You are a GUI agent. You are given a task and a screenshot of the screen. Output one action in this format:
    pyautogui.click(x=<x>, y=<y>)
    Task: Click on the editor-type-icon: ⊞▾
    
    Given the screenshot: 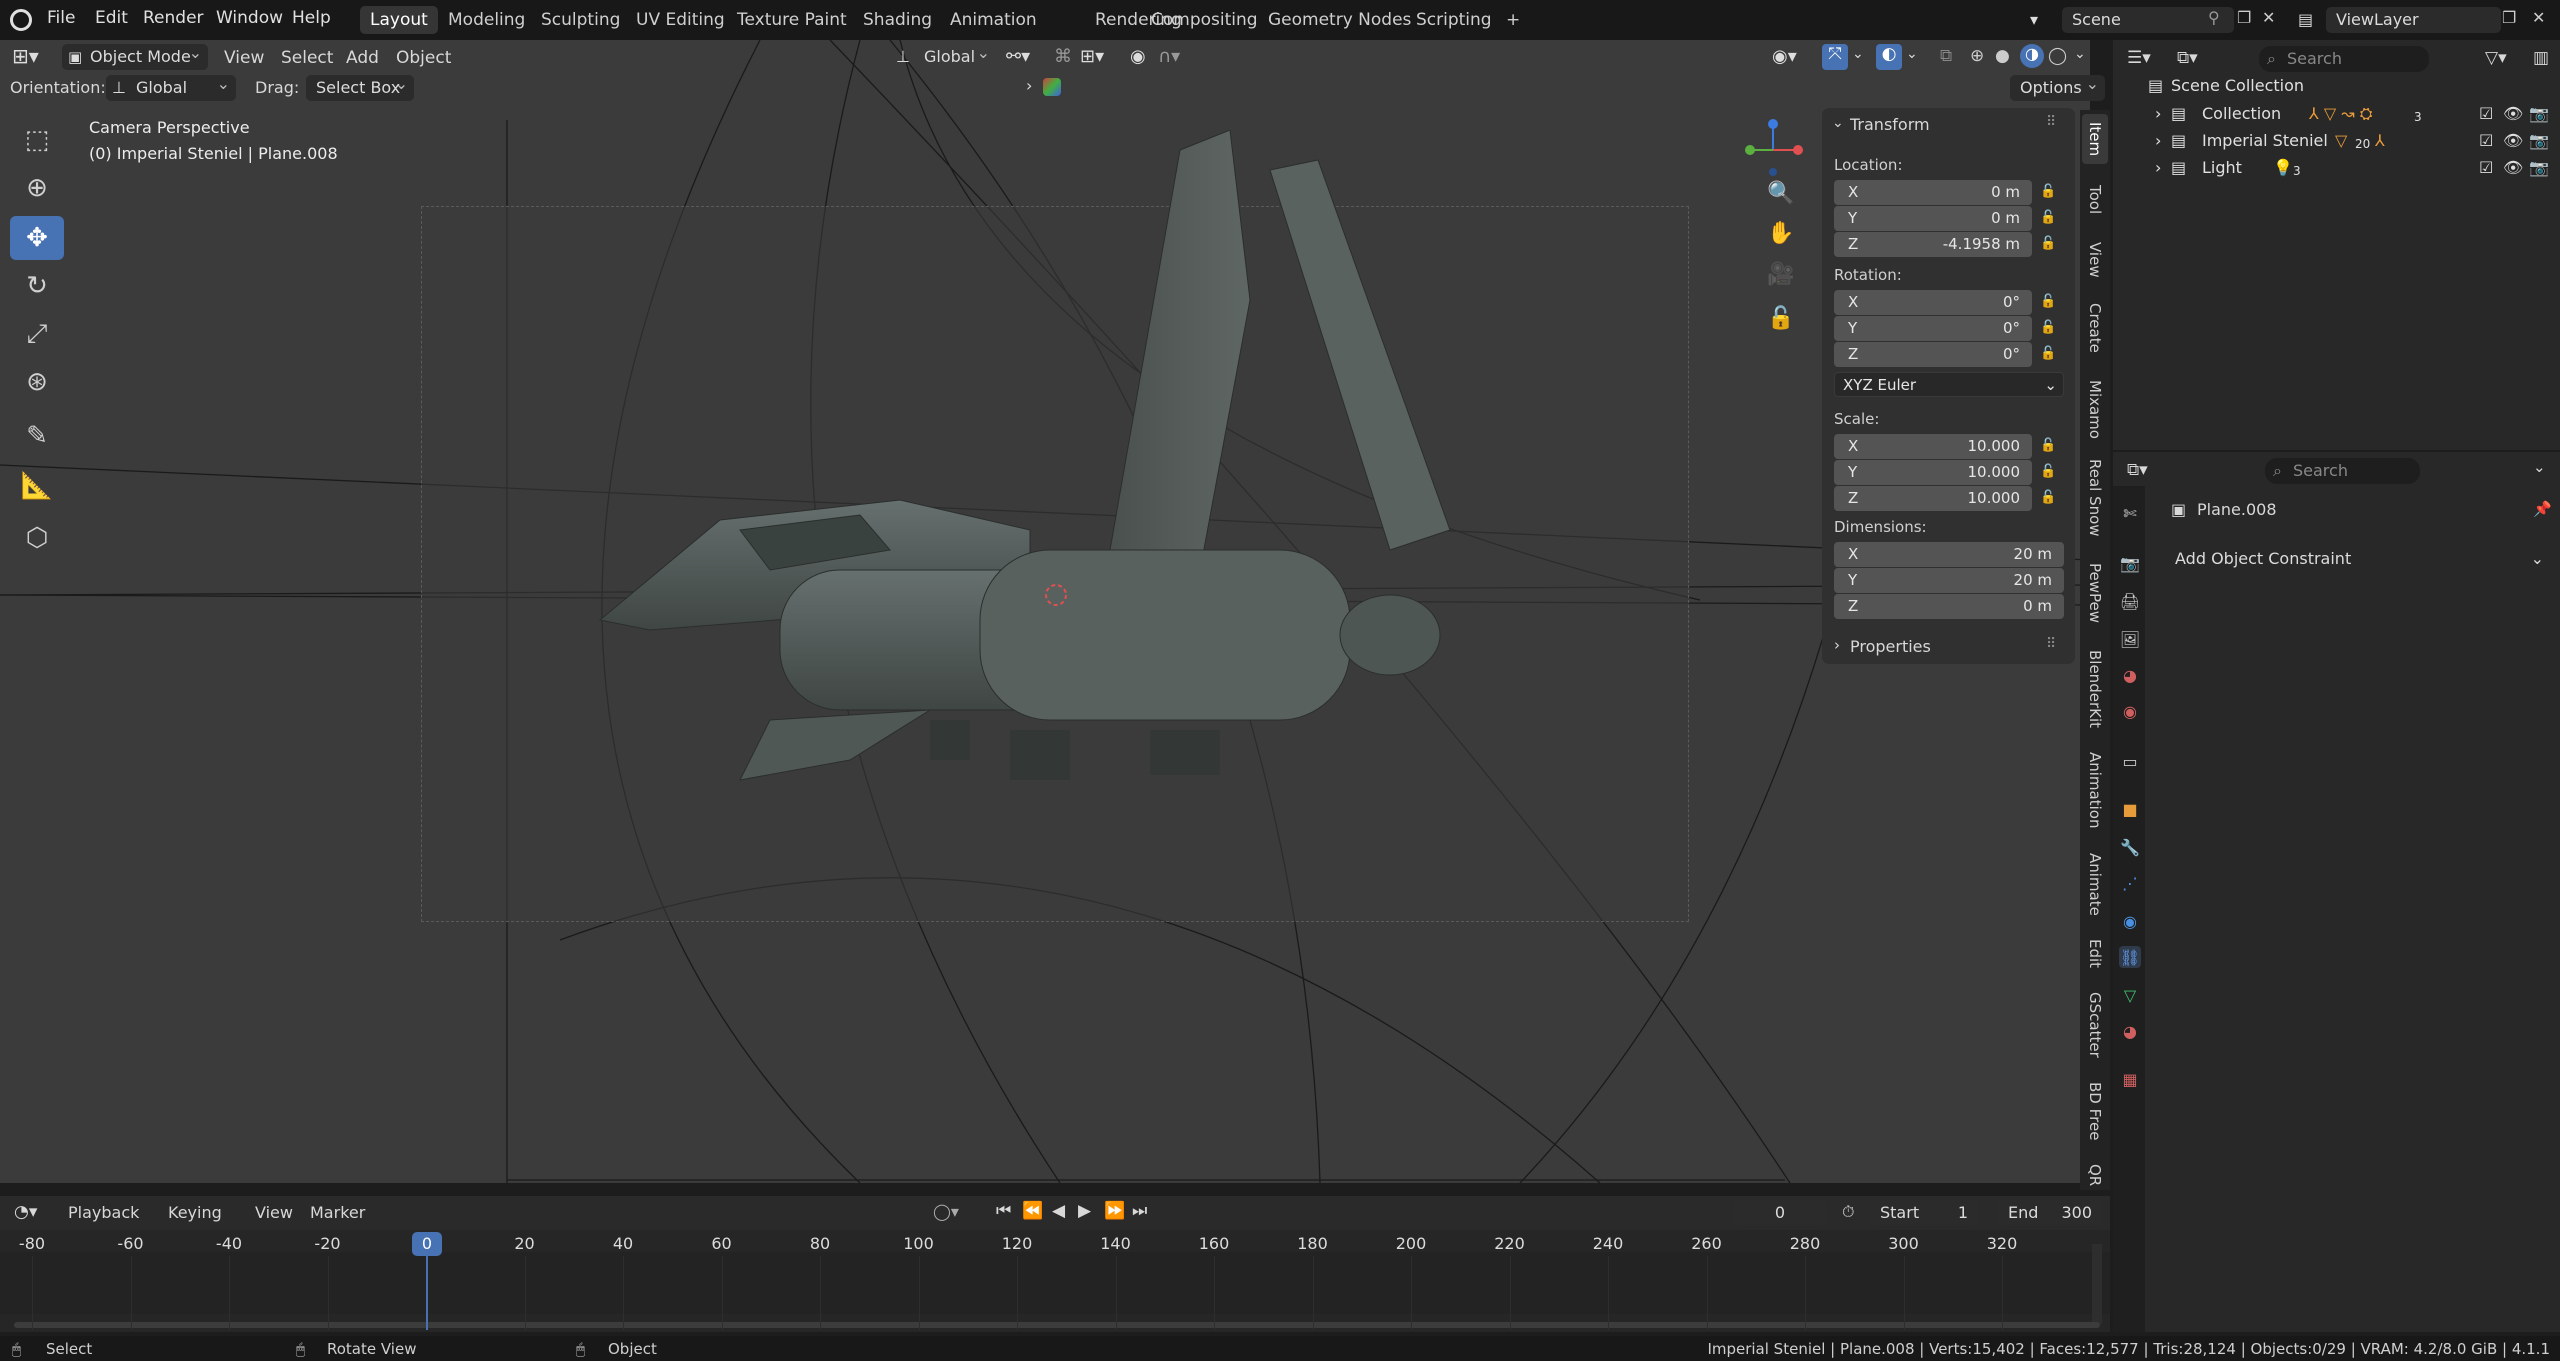 What is the action you would take?
    pyautogui.click(x=25, y=56)
    